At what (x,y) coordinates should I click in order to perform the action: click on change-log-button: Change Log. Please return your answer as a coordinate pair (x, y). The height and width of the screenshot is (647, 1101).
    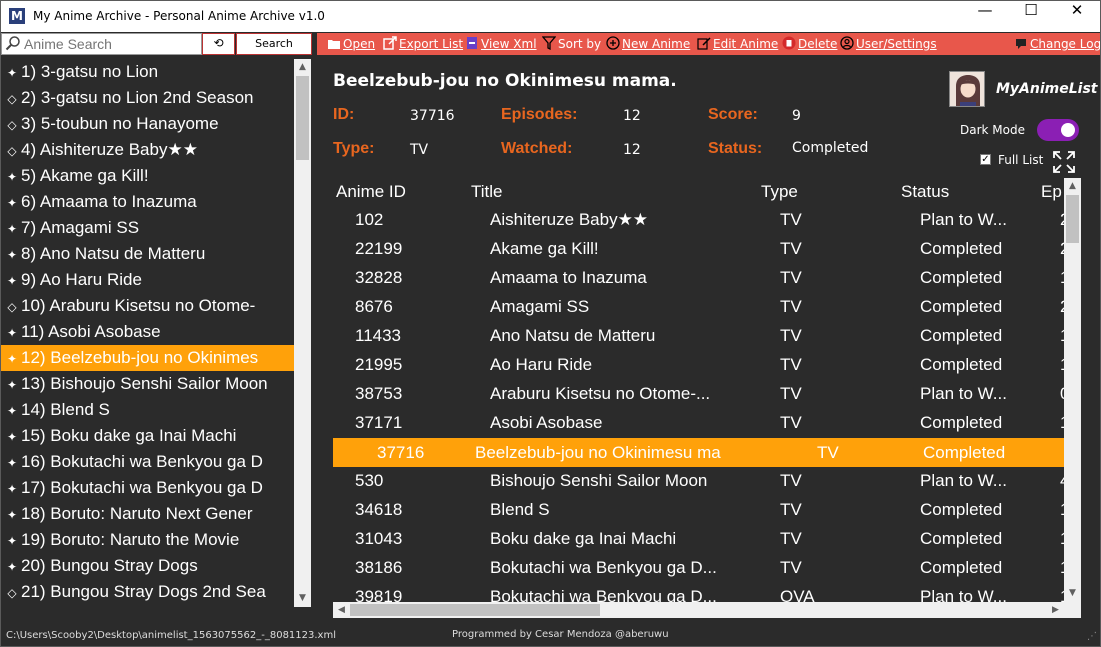
    Looking at the image, I should click on (1057, 44).